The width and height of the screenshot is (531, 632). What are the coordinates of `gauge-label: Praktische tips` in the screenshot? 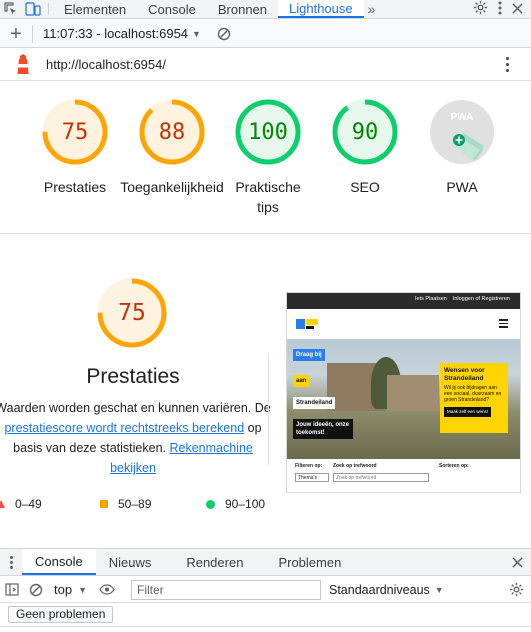 It's located at (268, 197).